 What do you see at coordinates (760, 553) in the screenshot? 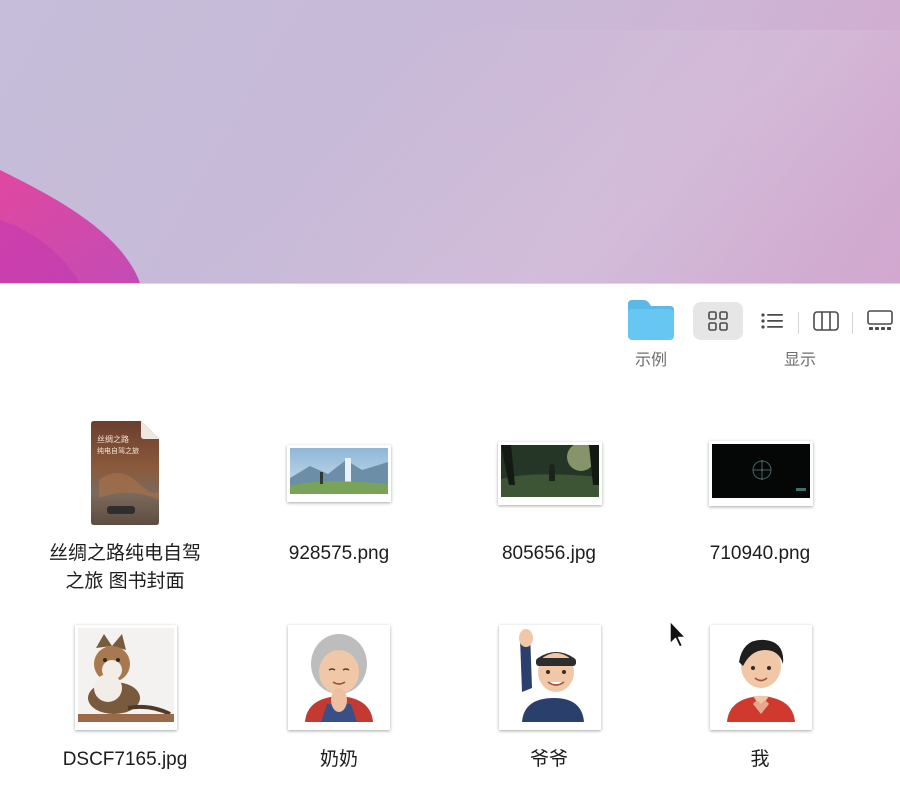
I see `file-label: 710940.png` at bounding box center [760, 553].